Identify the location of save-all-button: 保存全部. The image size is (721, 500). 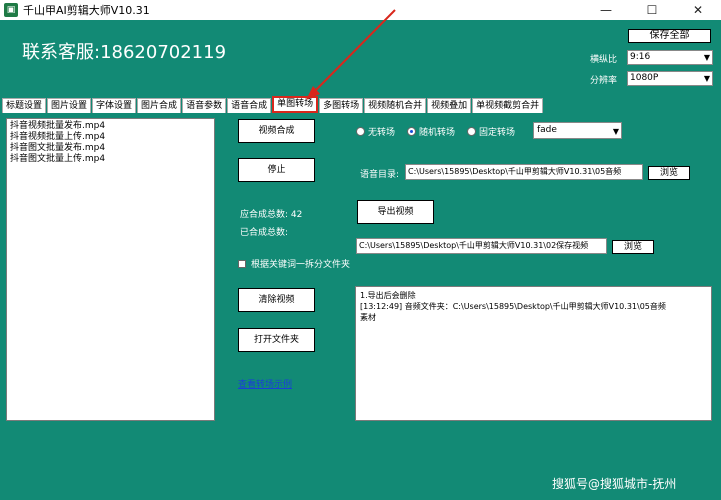
(669, 36).